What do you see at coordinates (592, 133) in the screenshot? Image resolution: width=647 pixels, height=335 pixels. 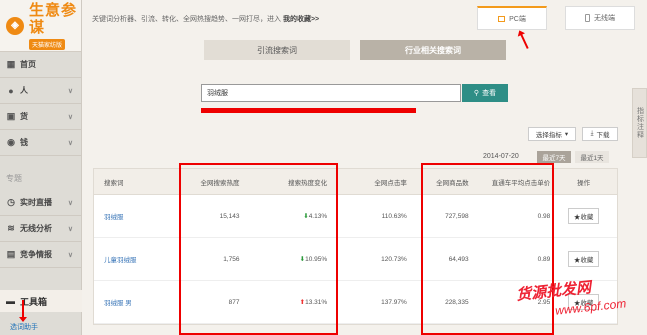 I see `download-icon: ⤓` at bounding box center [592, 133].